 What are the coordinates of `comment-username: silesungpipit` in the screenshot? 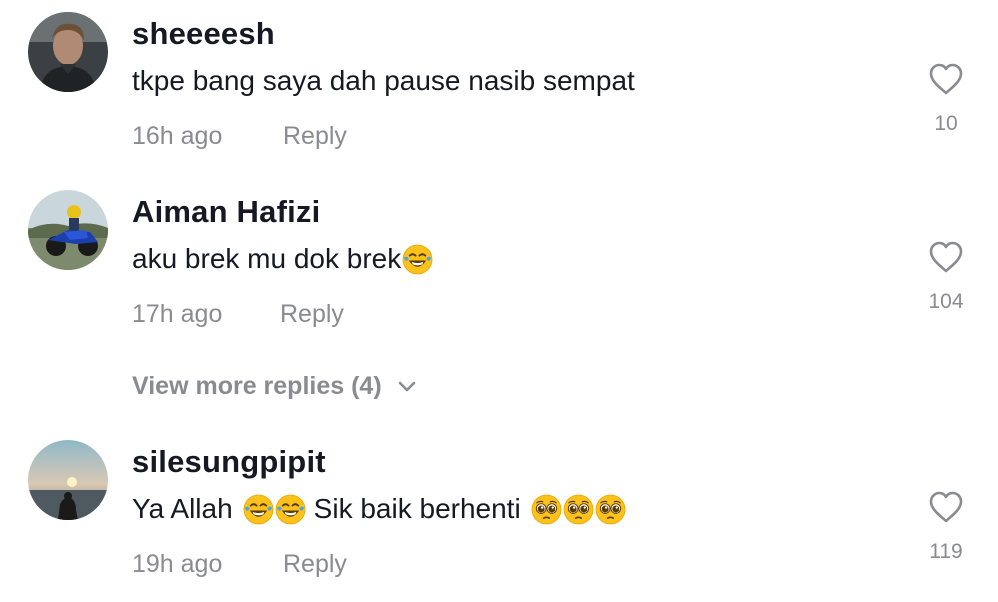 It's located at (229, 462).